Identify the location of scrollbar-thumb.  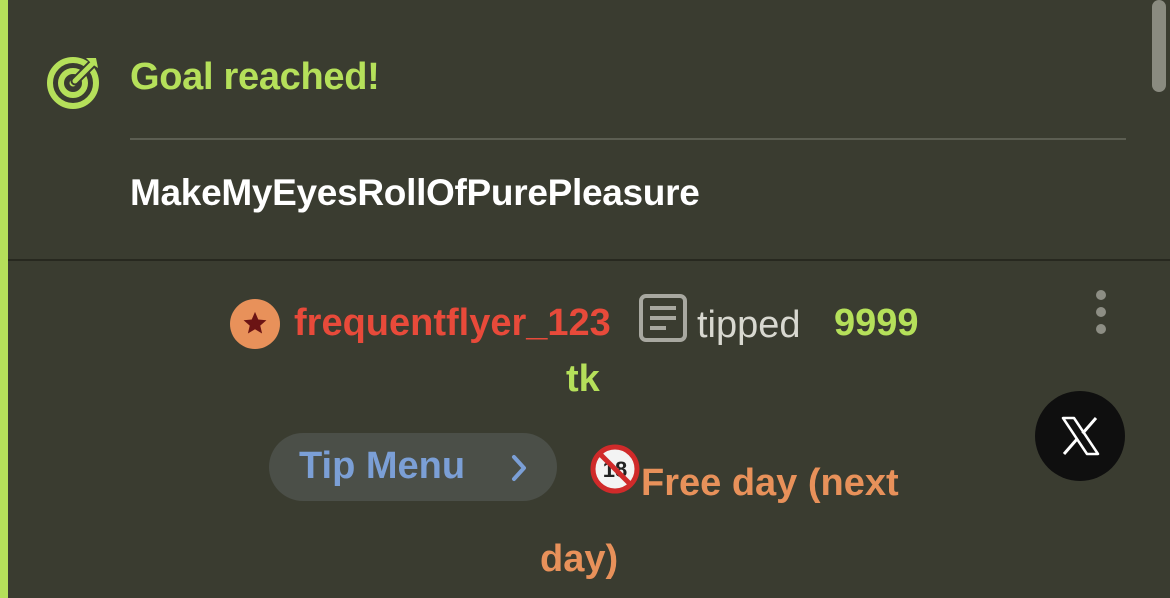
(1159, 46).